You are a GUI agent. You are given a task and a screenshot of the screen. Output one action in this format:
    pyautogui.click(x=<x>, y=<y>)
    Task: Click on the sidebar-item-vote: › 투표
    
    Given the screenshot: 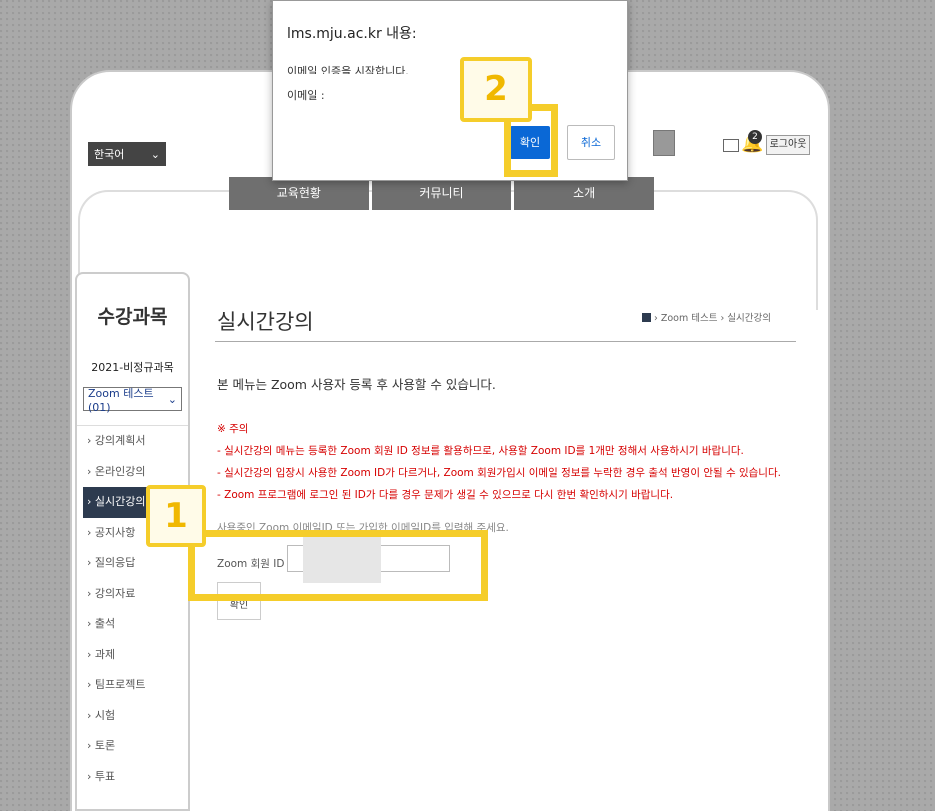 What is the action you would take?
    pyautogui.click(x=132, y=777)
    